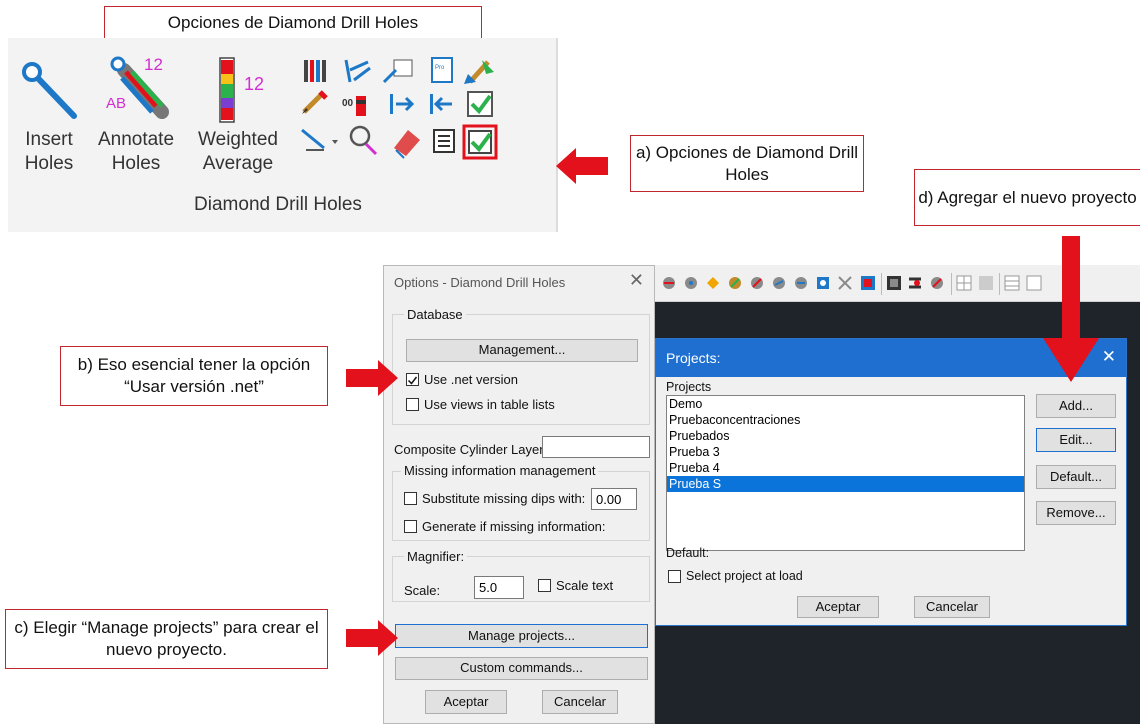  What do you see at coordinates (952, 607) in the screenshot?
I see `projects-cancel-button: Cancelar` at bounding box center [952, 607].